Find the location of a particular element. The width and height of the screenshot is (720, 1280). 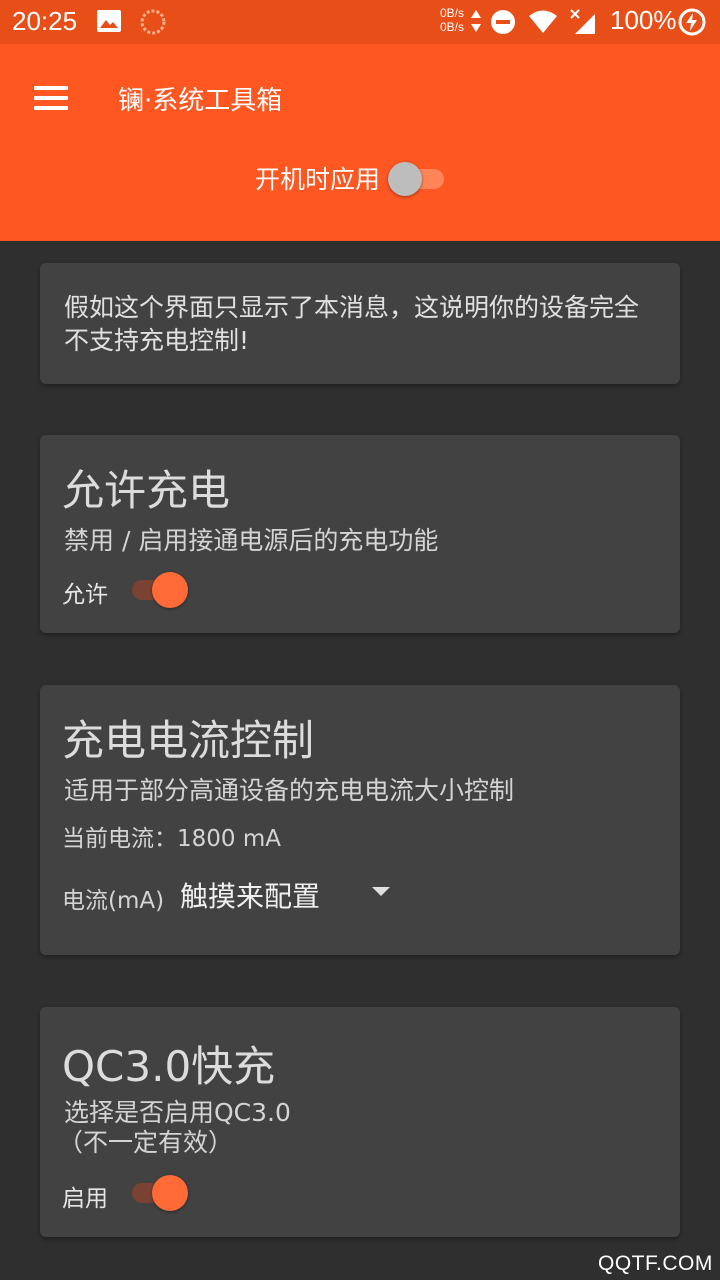

loading-icon is located at coordinates (153, 22).